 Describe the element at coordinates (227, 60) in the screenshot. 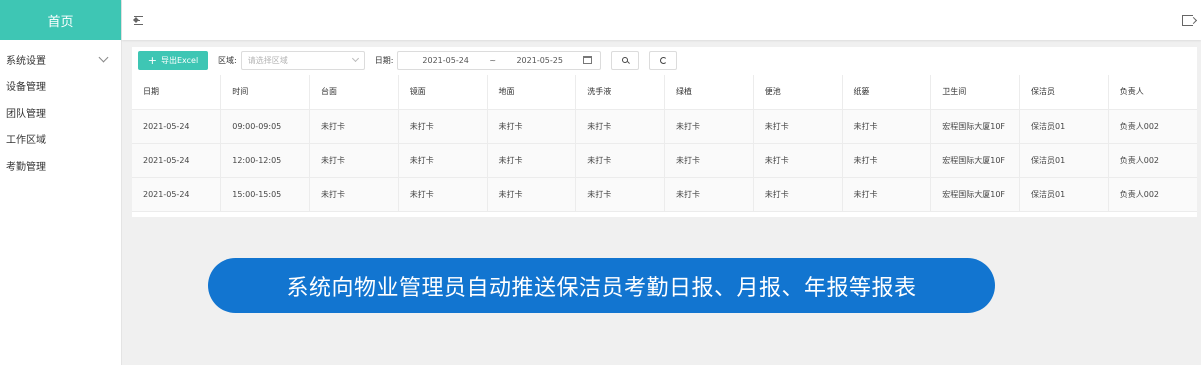

I see `region-label: 区域:` at that location.